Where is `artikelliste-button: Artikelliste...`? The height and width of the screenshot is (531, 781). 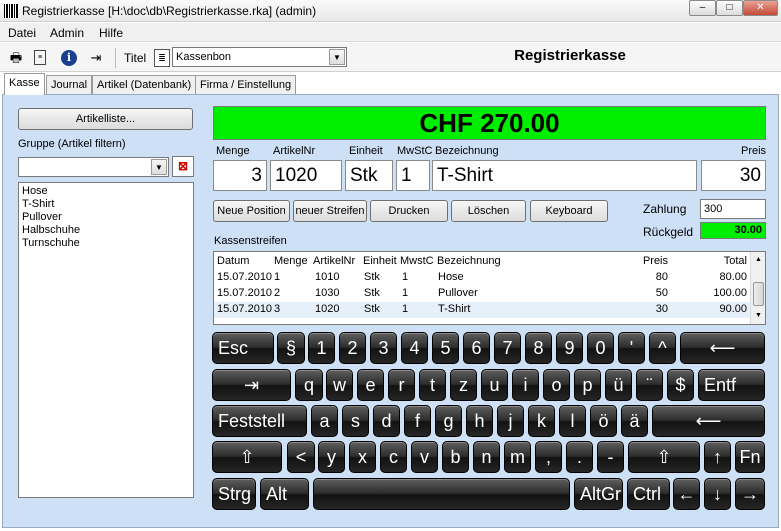
artikelliste-button: Artikelliste... is located at coordinates (105, 119).